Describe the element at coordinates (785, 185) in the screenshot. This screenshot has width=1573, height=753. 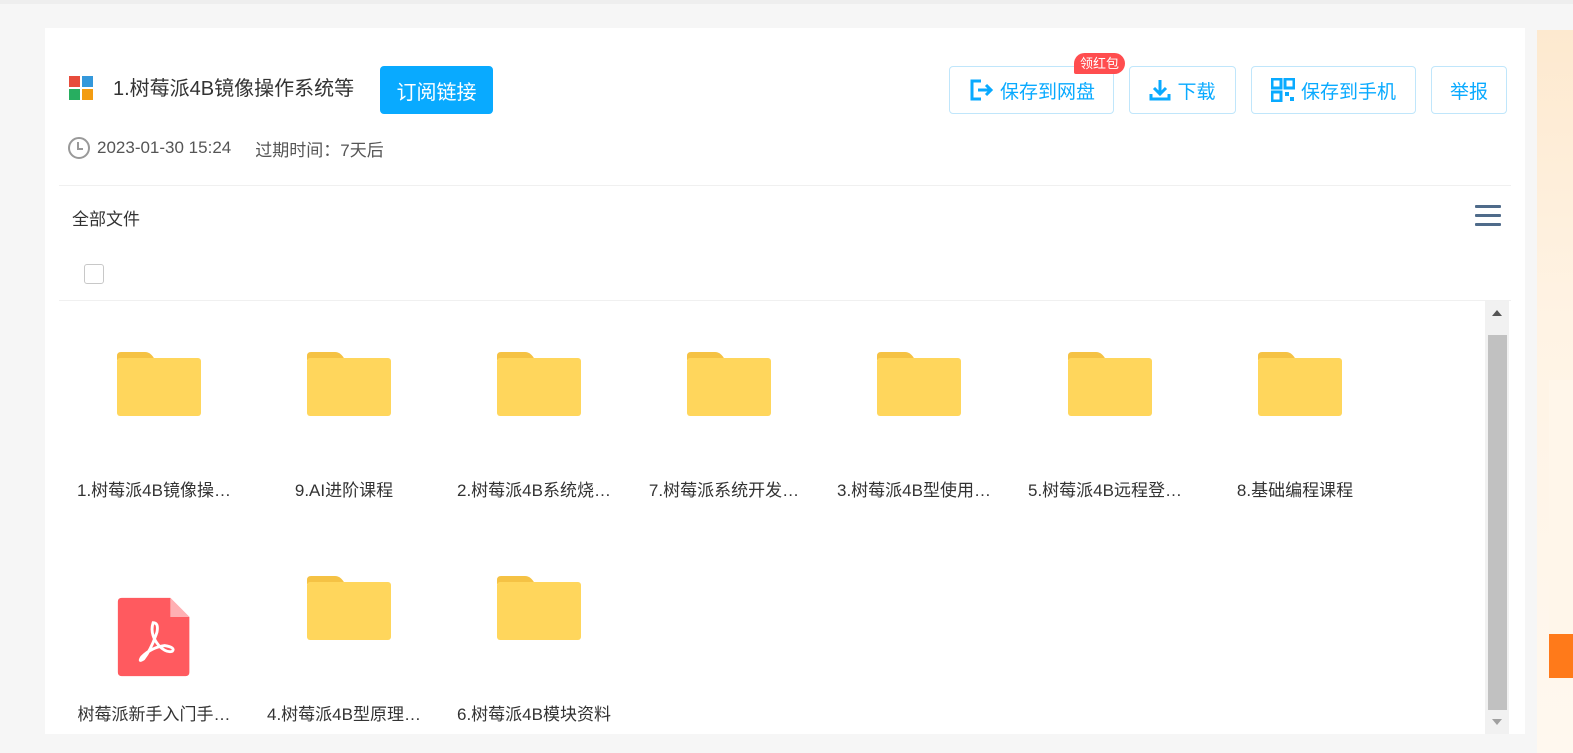
I see `divider` at that location.